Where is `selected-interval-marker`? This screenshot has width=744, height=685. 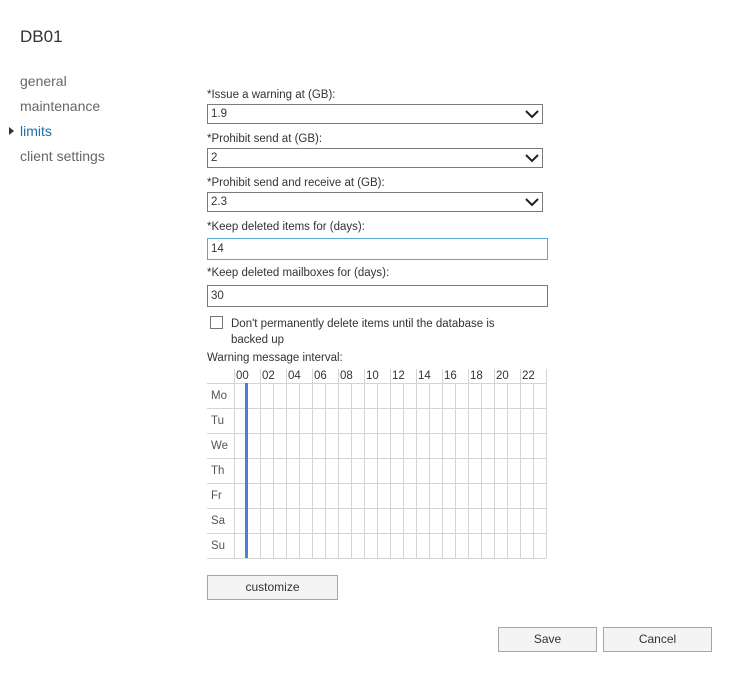 selected-interval-marker is located at coordinates (246, 470).